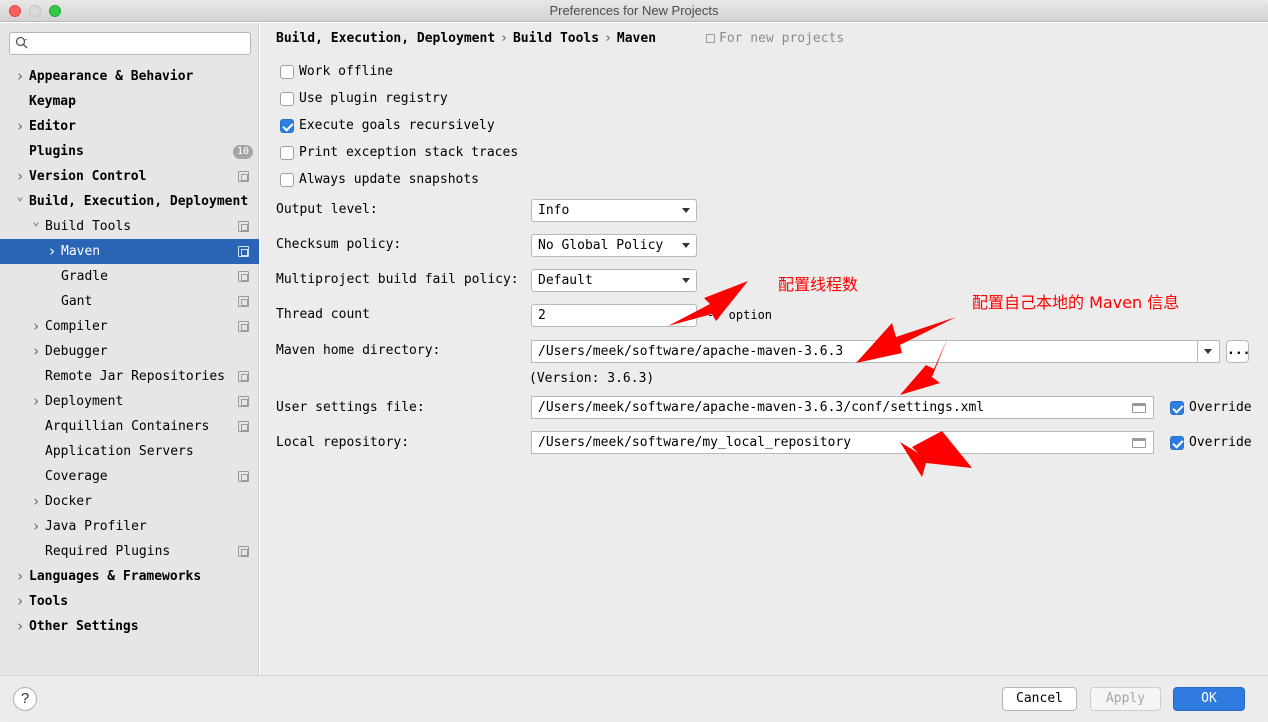 The height and width of the screenshot is (722, 1268). What do you see at coordinates (775, 38) in the screenshot?
I see `scope-label: For new projects` at bounding box center [775, 38].